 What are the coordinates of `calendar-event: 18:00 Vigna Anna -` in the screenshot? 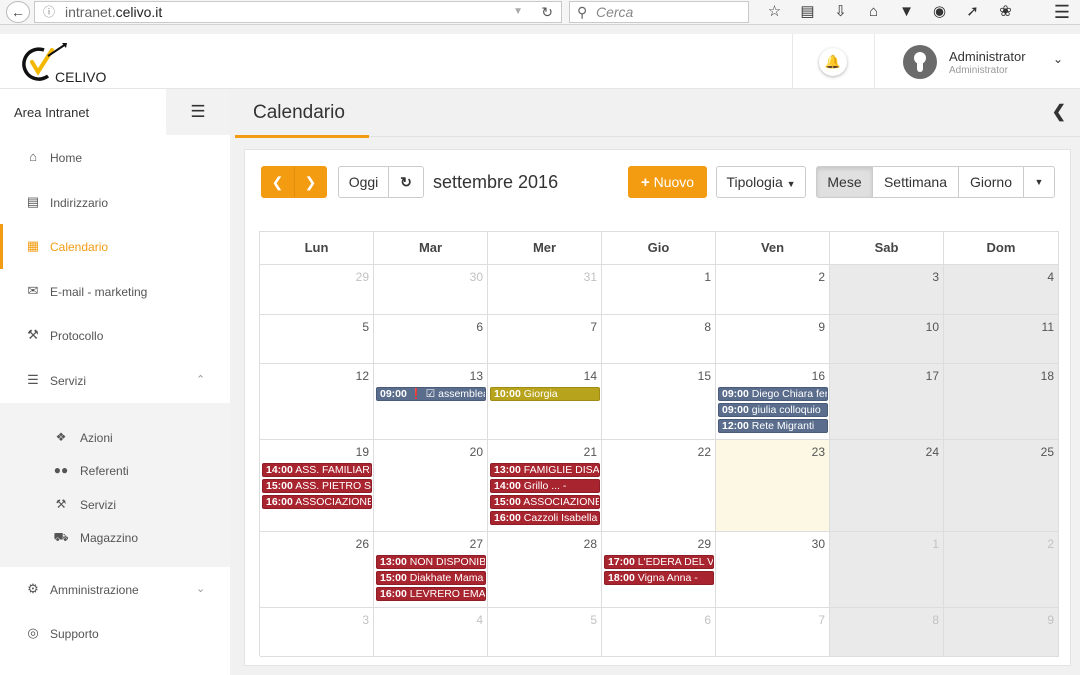 It's located at (659, 578).